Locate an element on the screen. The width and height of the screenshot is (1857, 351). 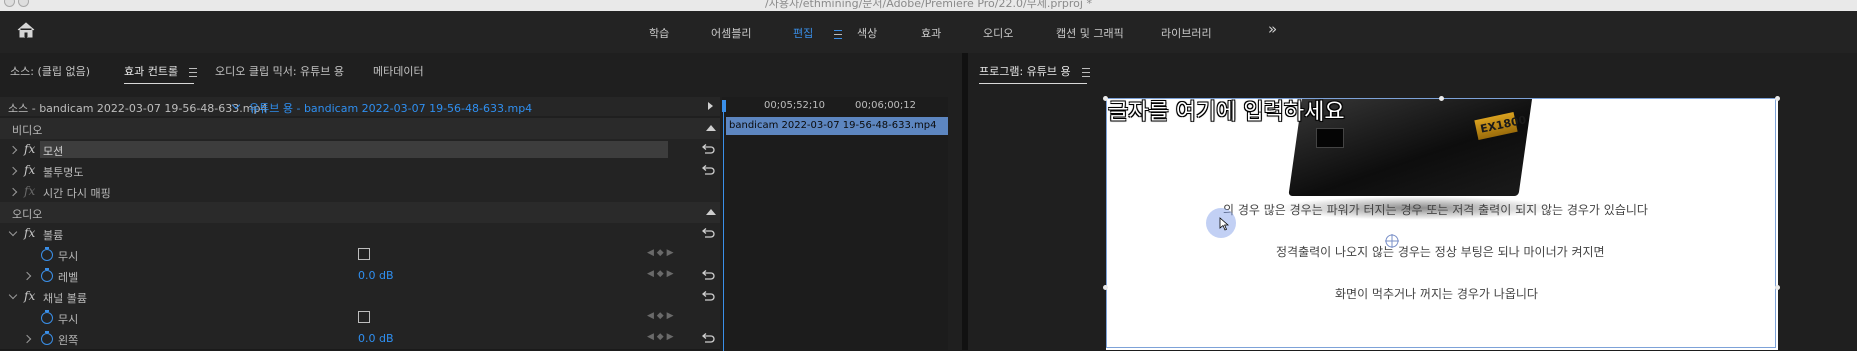
effect-row-channel-volume: fx 채널 볼륨 is located at coordinates (360, 297).